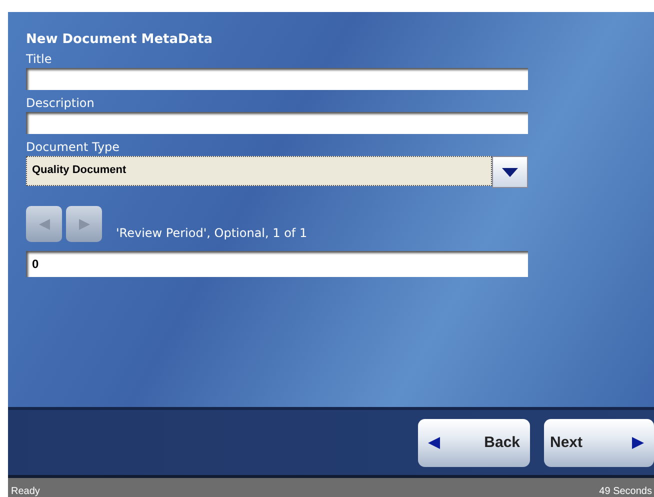 The image size is (654, 497). What do you see at coordinates (625, 491) in the screenshot?
I see `timer-text: 49 Seconds` at bounding box center [625, 491].